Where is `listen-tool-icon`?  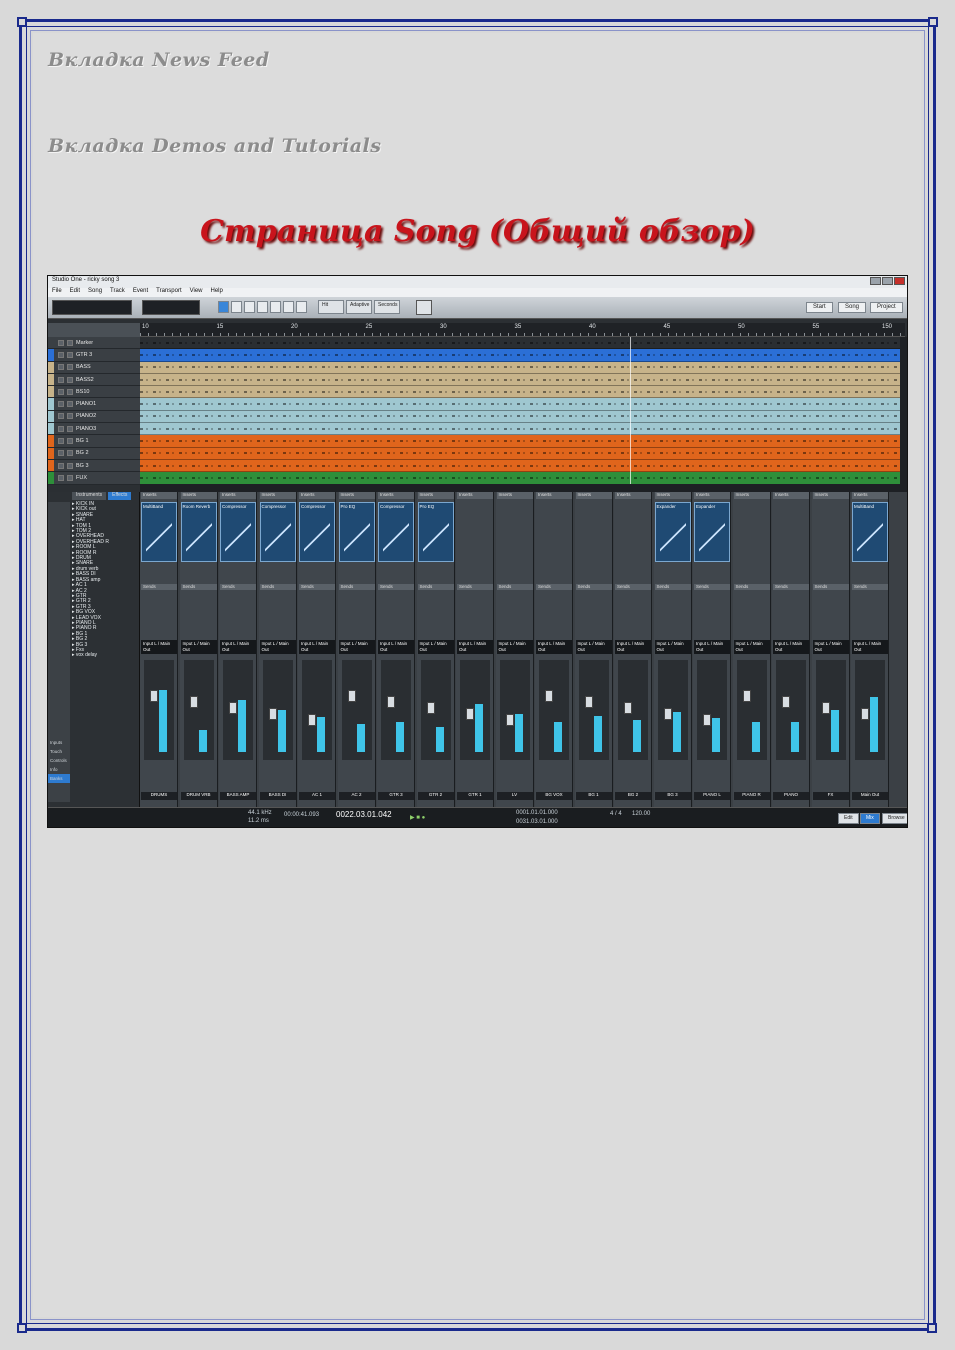
listen-tool-icon is located at coordinates (301, 307).